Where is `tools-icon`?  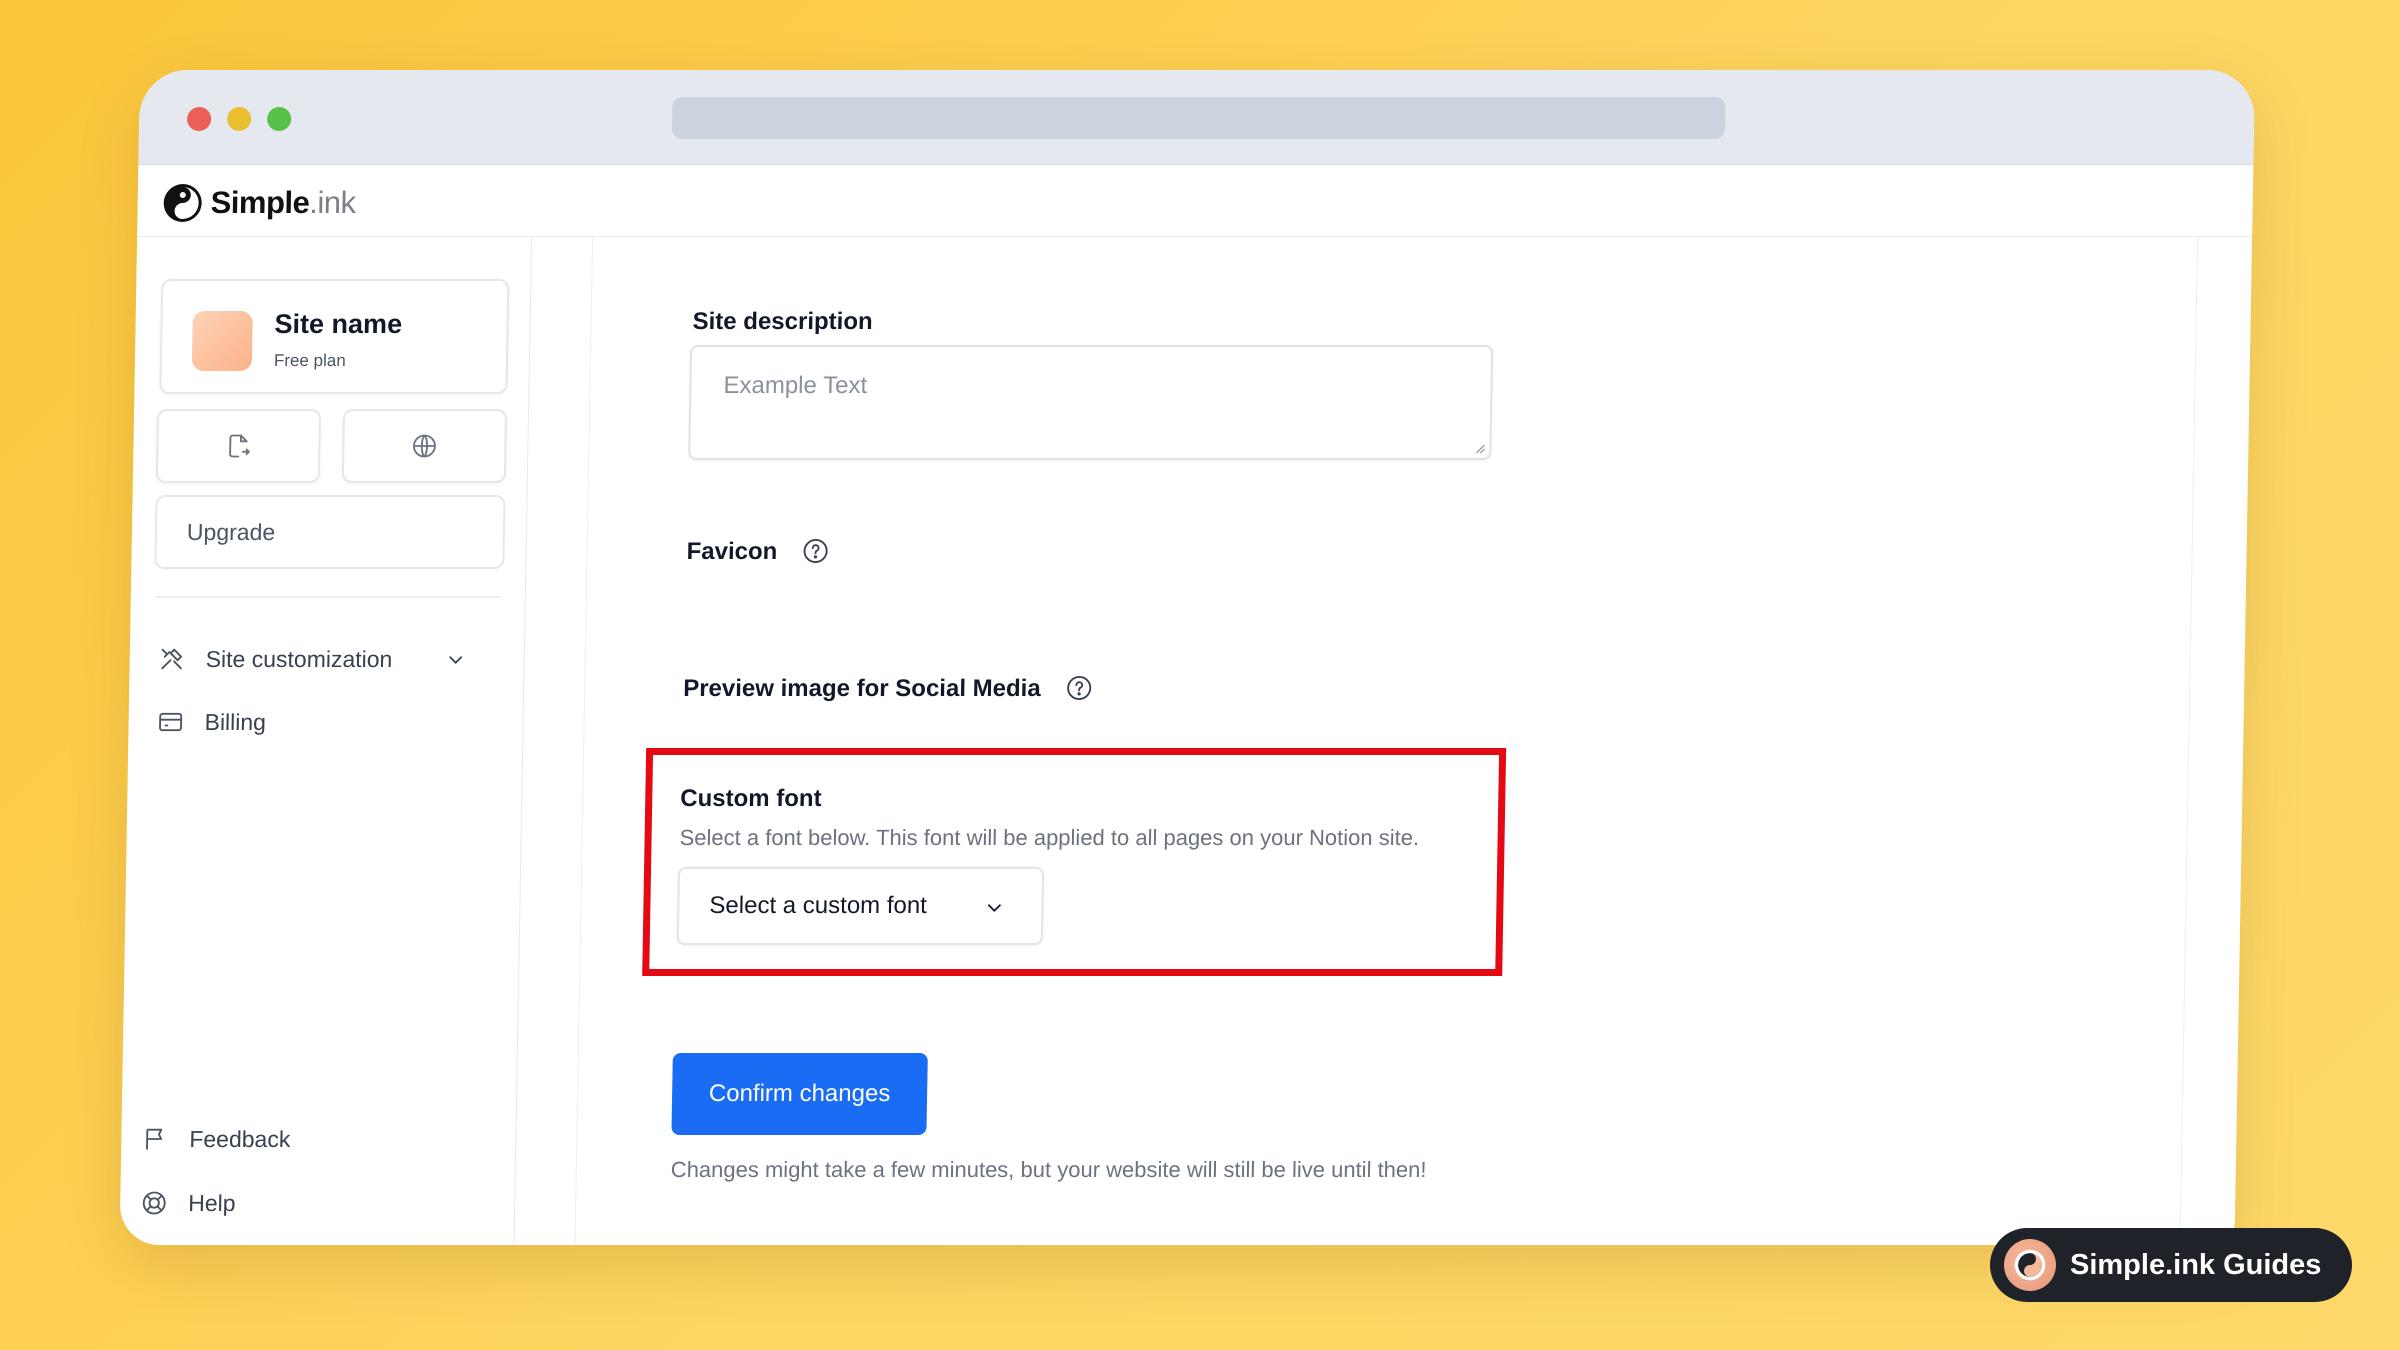 tools-icon is located at coordinates (172, 659).